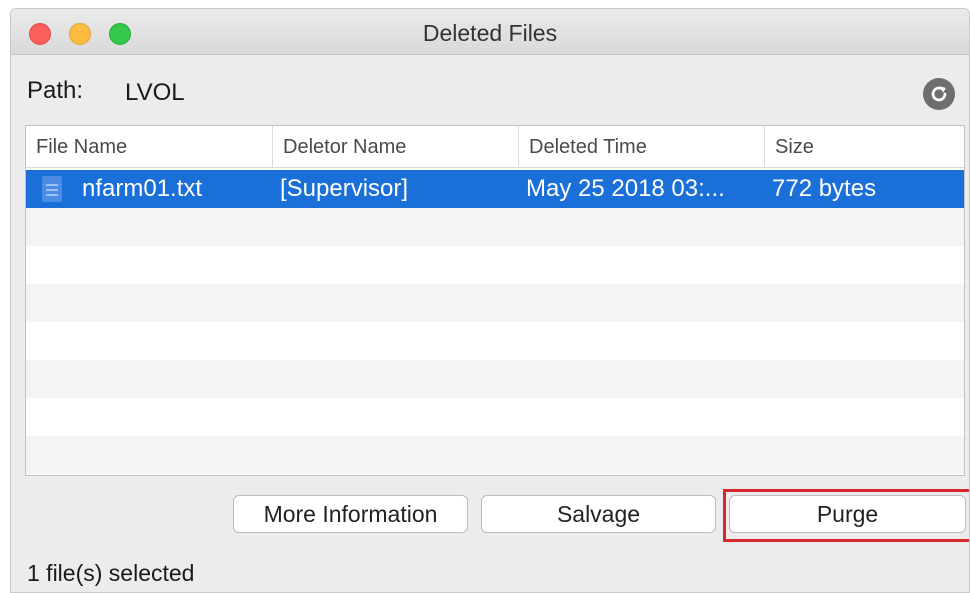 This screenshot has height=593, width=970. What do you see at coordinates (55, 90) in the screenshot?
I see `path-label: Path:` at bounding box center [55, 90].